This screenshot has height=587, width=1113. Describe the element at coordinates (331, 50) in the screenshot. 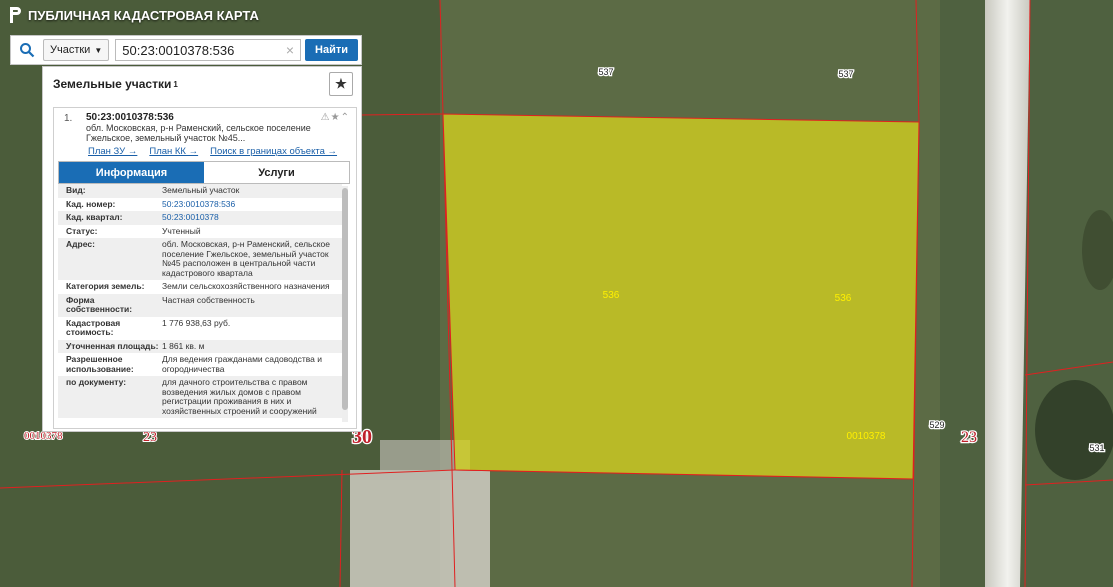

I see `find-button: Найти` at that location.